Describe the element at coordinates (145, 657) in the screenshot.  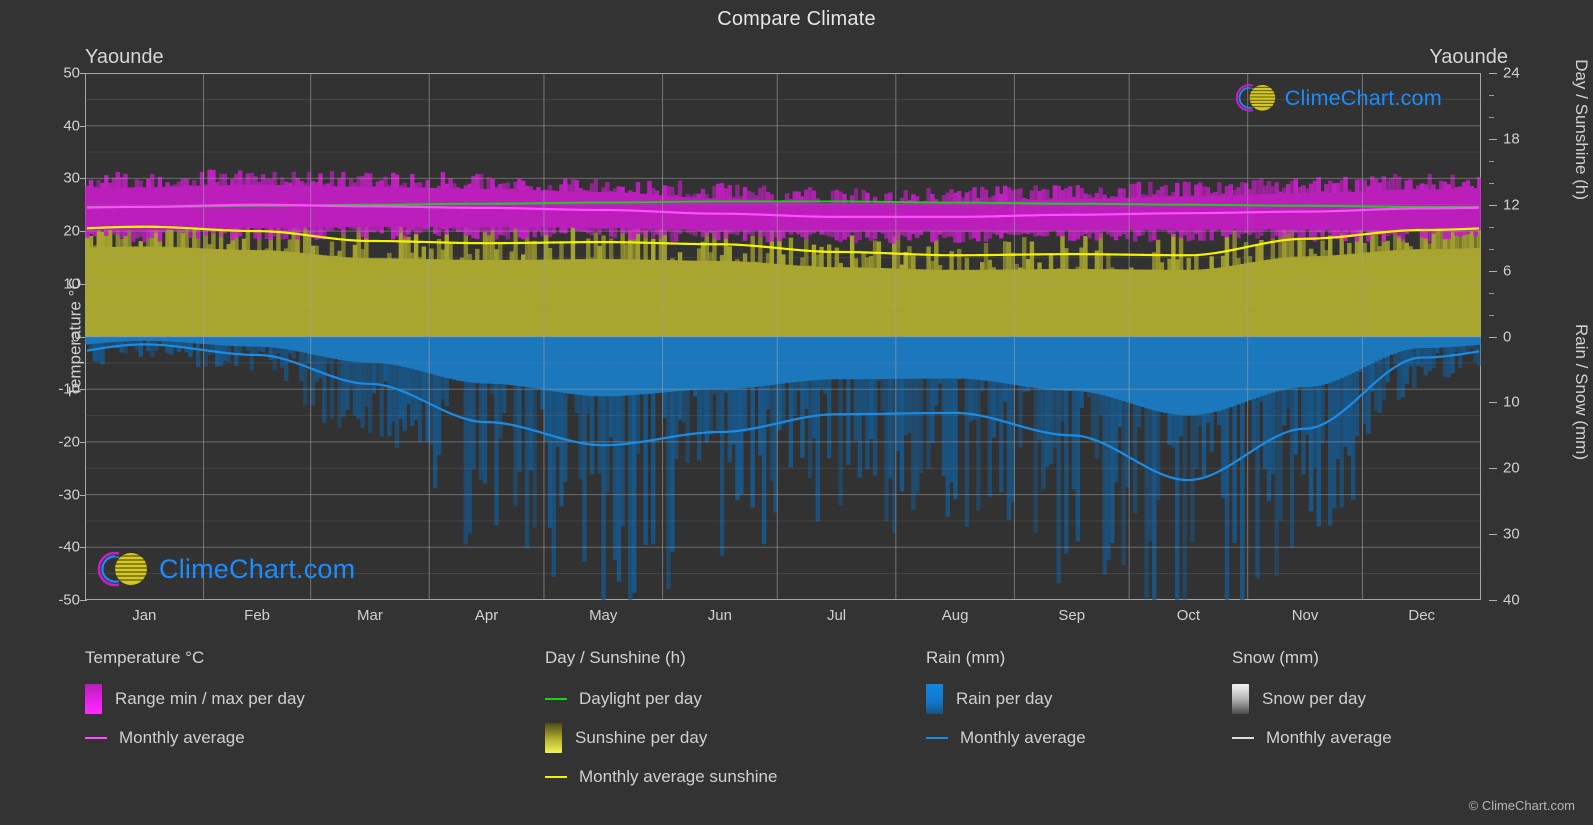
I see `legend-heading-temperature: Temperature °C` at that location.